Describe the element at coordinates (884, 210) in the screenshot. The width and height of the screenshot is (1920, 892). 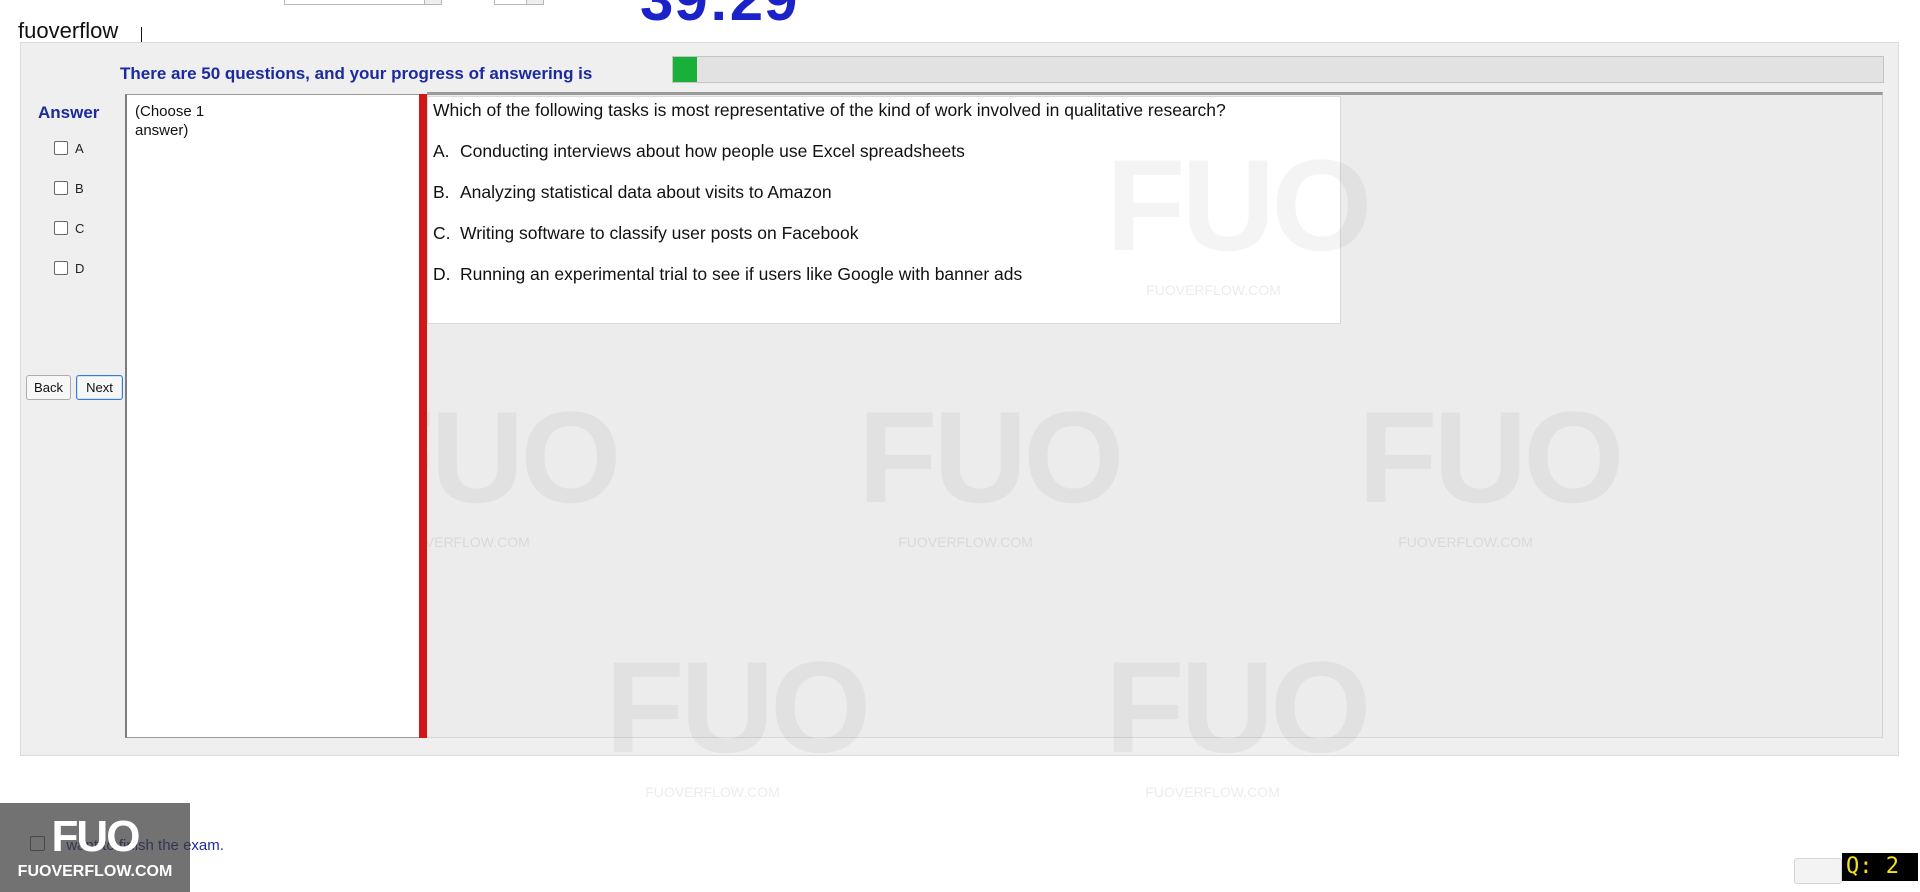
I see `question-box` at that location.